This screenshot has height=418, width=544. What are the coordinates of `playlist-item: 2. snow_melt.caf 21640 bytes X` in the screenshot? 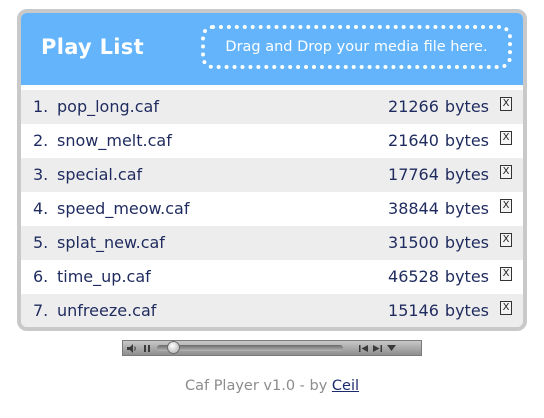 It's located at (272, 141).